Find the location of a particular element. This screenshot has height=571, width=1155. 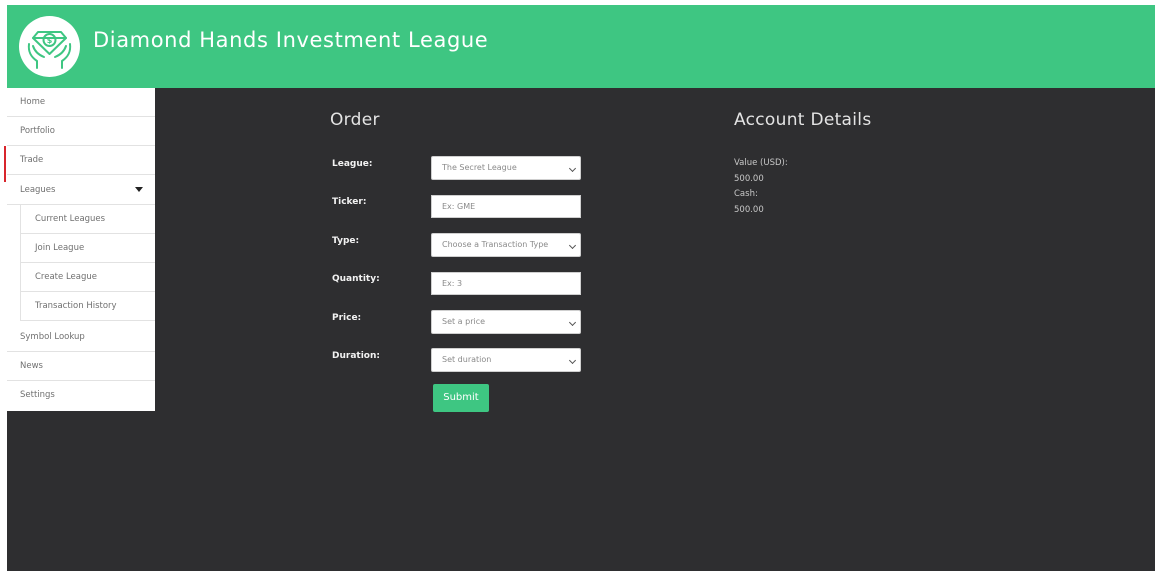

ticker-input: Ex: GME is located at coordinates (506, 206).